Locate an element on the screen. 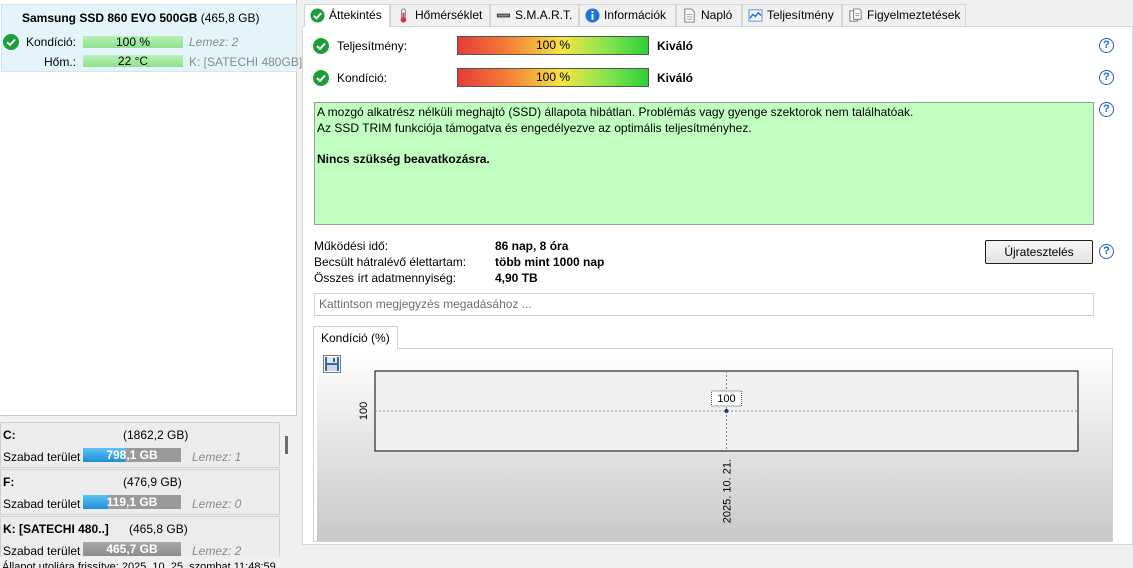  tab-label: Hőmérséklet is located at coordinates (449, 15).